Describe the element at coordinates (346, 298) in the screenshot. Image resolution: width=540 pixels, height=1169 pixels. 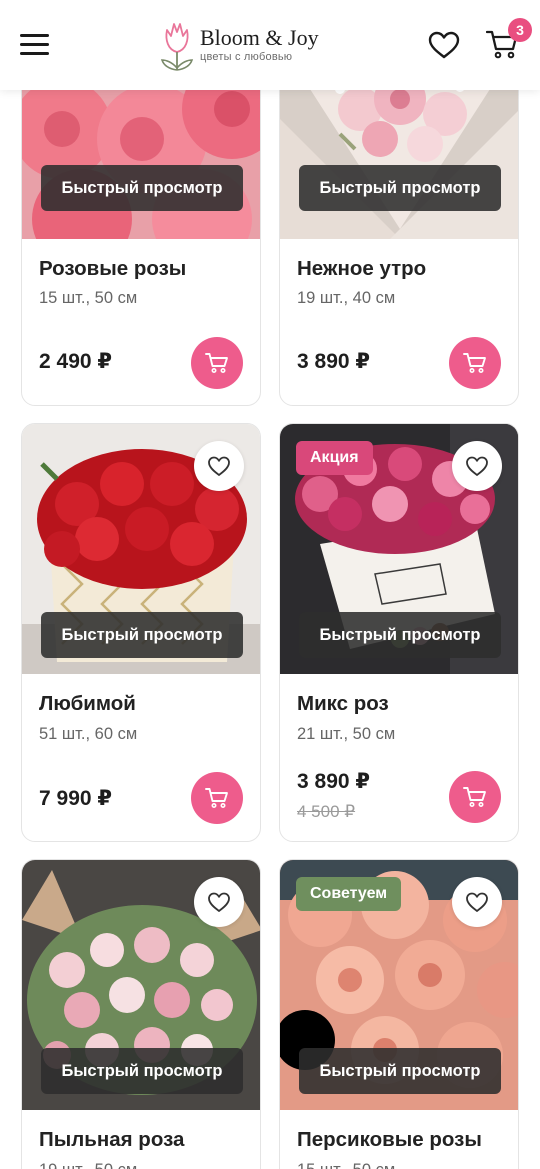
I see `product-details: 19 шт., 40 см` at that location.